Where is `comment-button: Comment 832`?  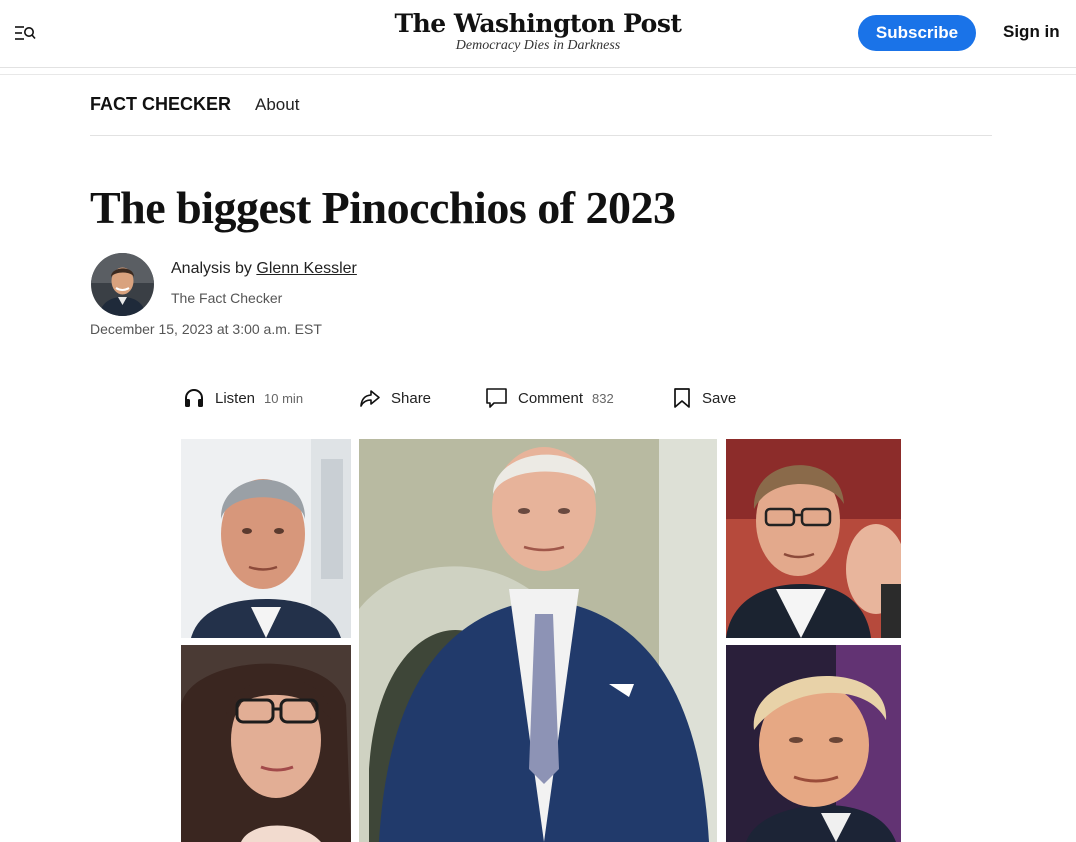
comment-button: Comment 832 is located at coordinates (549, 398).